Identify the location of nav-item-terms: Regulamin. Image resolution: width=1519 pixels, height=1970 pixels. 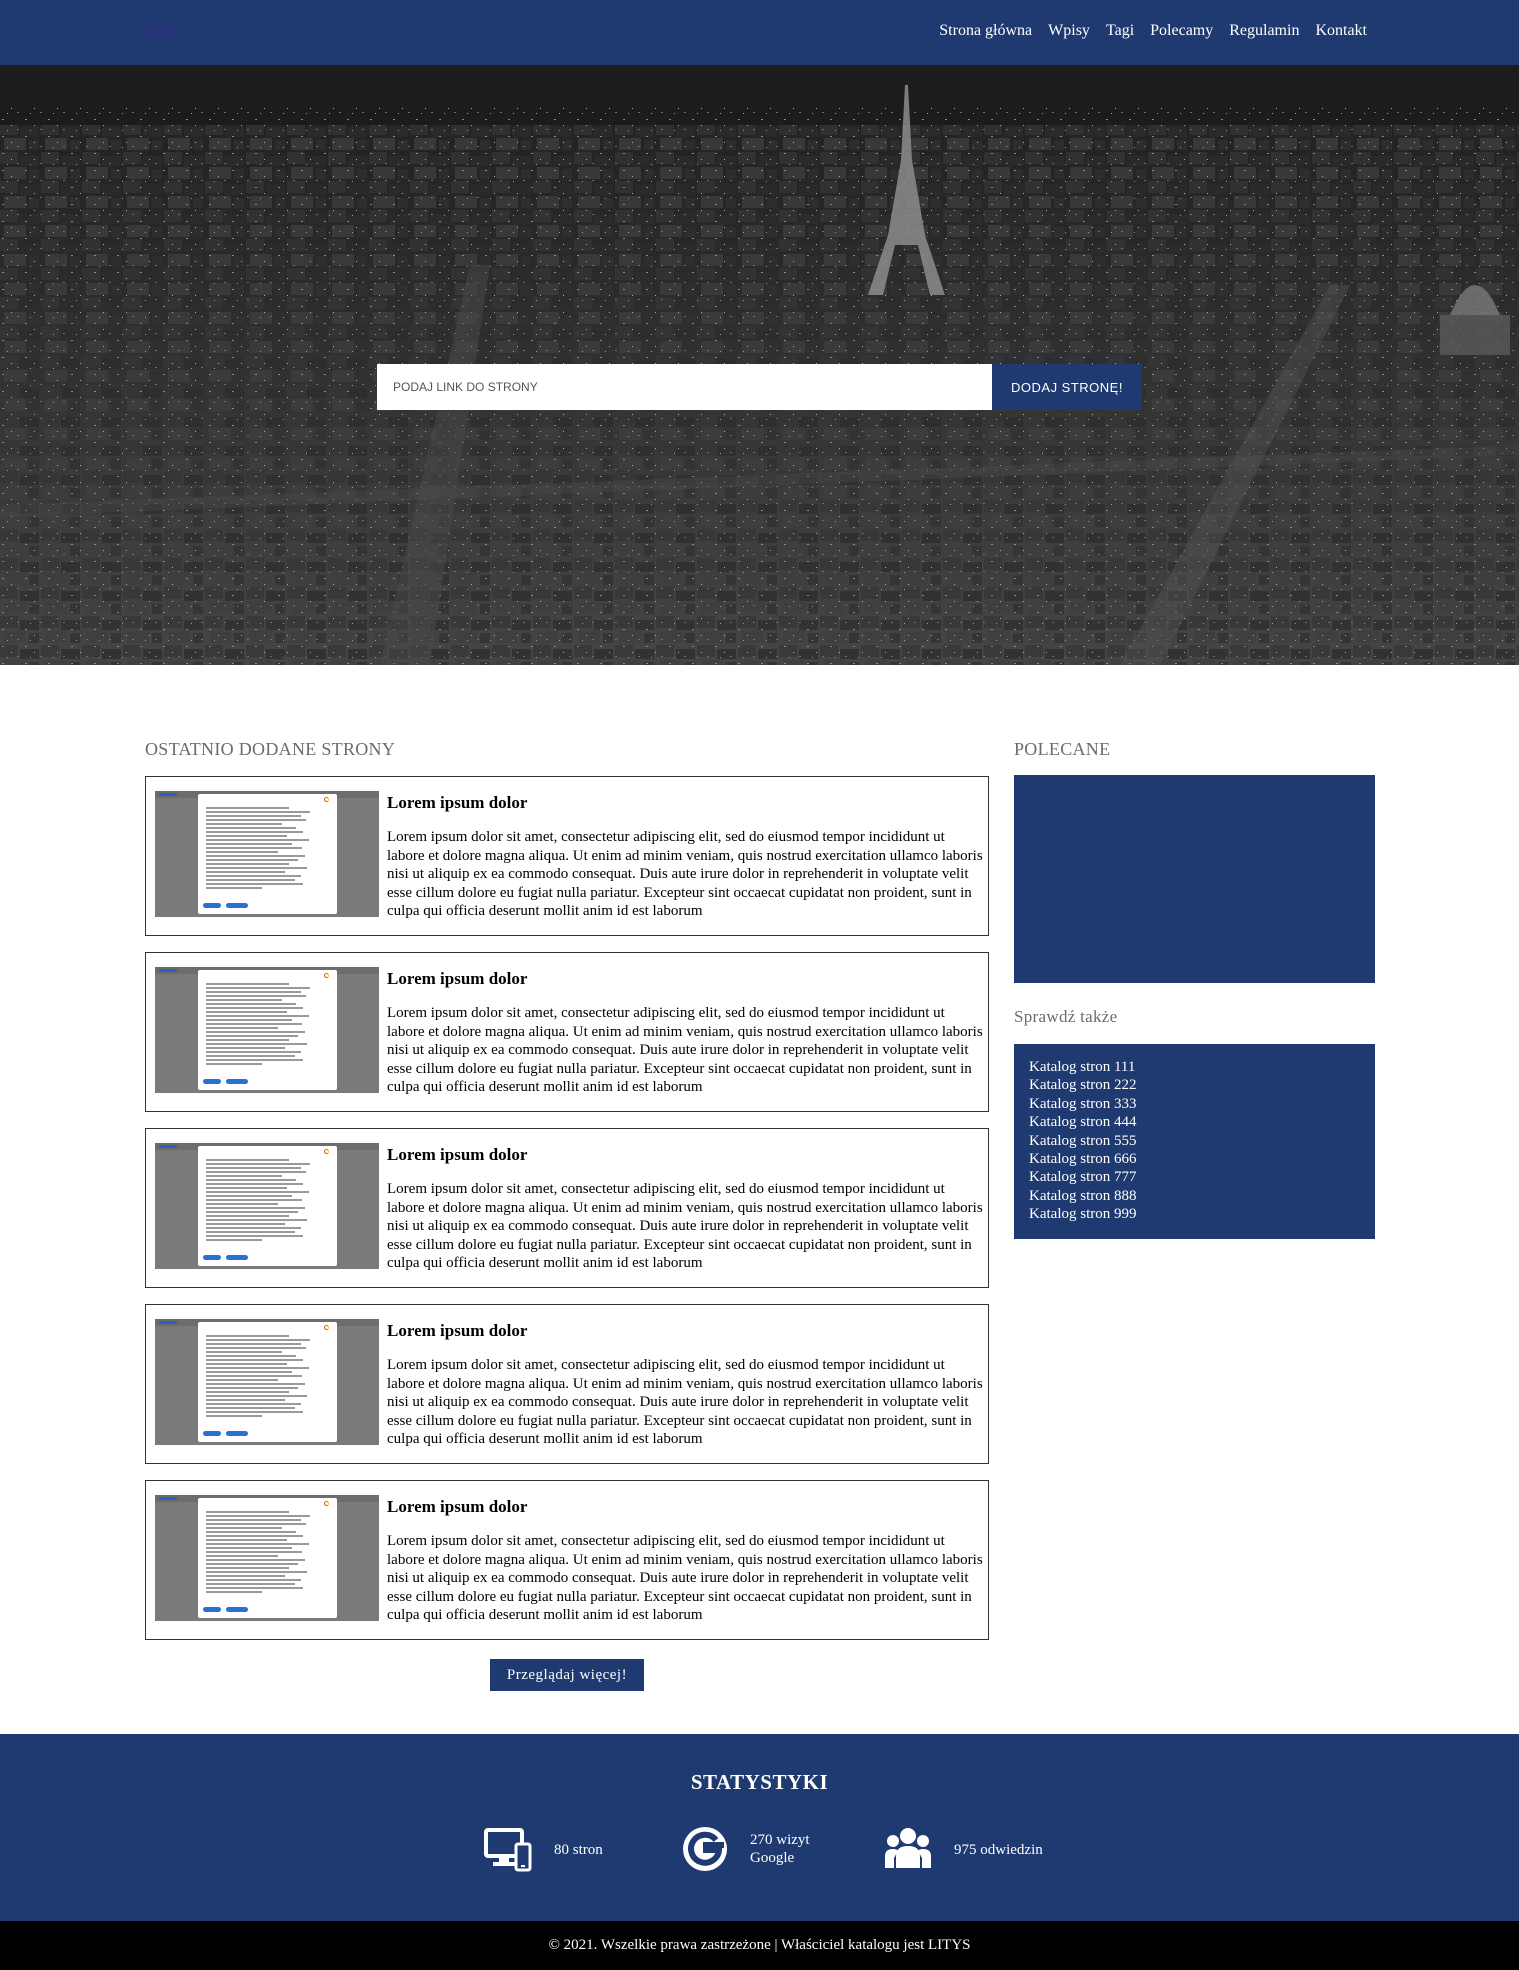
(1264, 31).